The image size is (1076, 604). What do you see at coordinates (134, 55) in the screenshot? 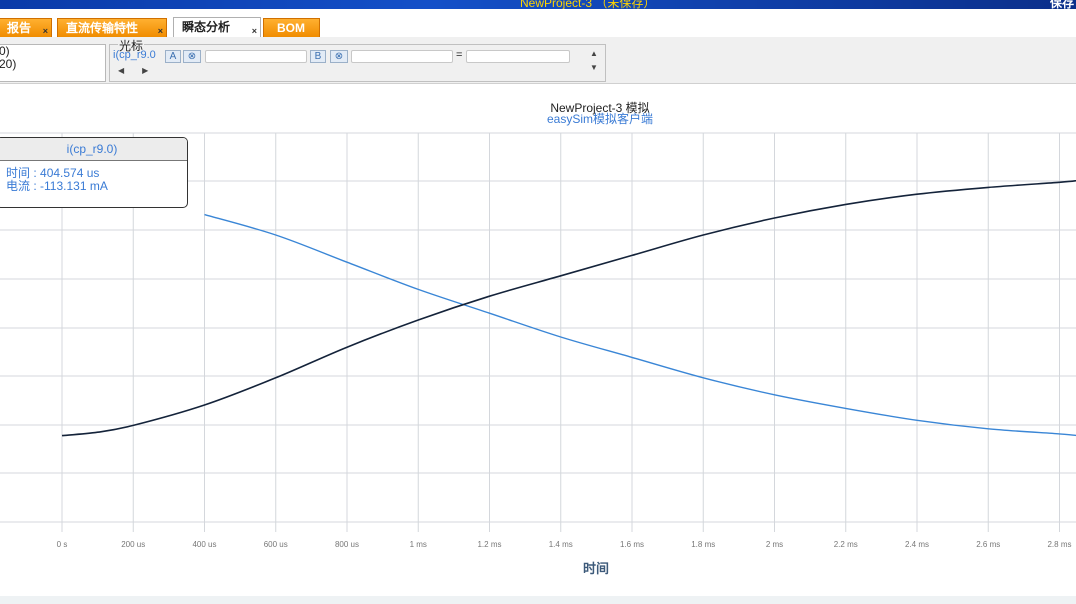
I see `cursor-trace-name: i(cp_r9.0` at bounding box center [134, 55].